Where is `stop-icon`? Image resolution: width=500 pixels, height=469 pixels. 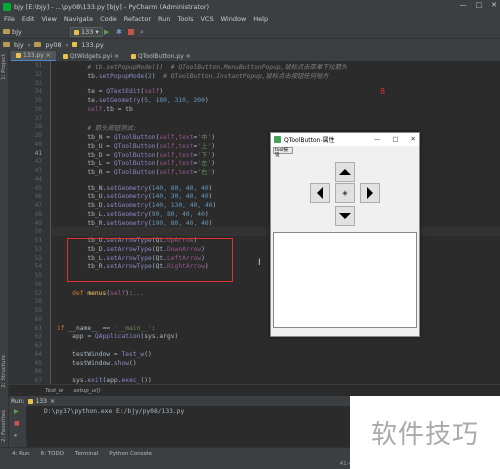 stop-icon is located at coordinates (131, 32).